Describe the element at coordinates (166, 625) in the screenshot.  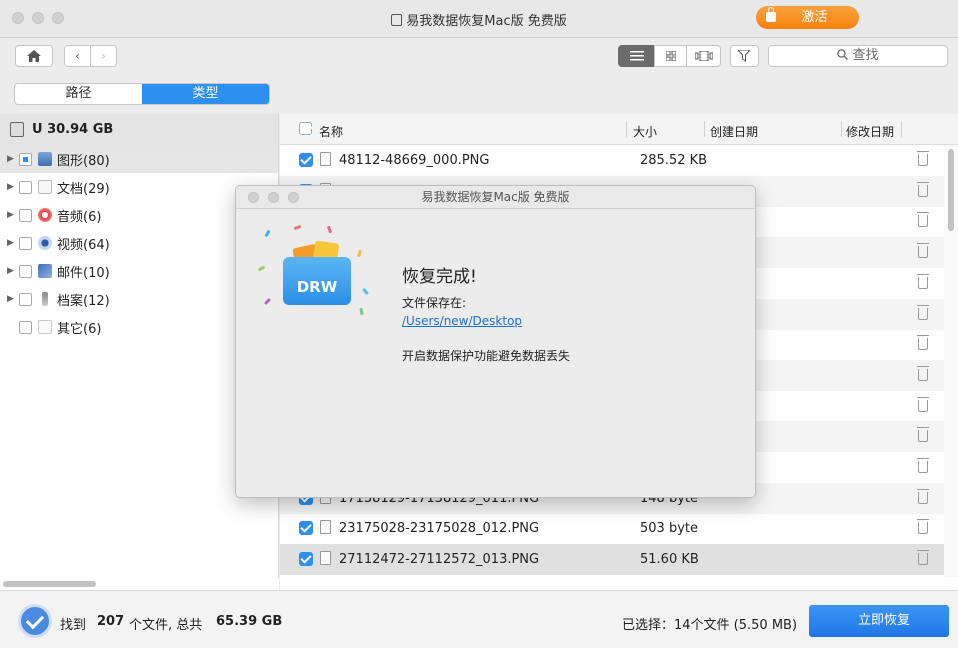
I see `found-mid: 个文件, 总共` at that location.